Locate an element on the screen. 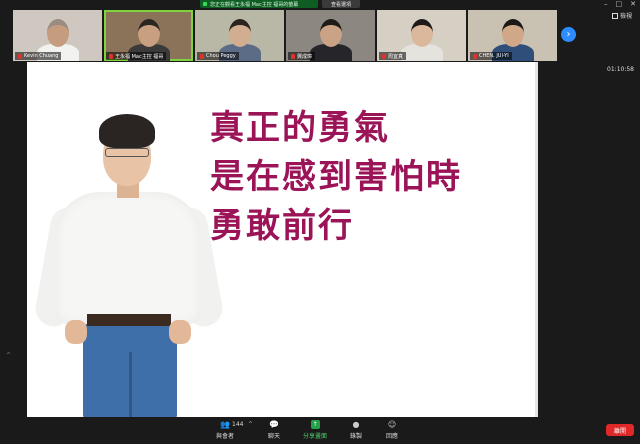 The height and width of the screenshot is (444, 640). share-screen-button: ↑ 分享畫面 is located at coordinates (315, 430).